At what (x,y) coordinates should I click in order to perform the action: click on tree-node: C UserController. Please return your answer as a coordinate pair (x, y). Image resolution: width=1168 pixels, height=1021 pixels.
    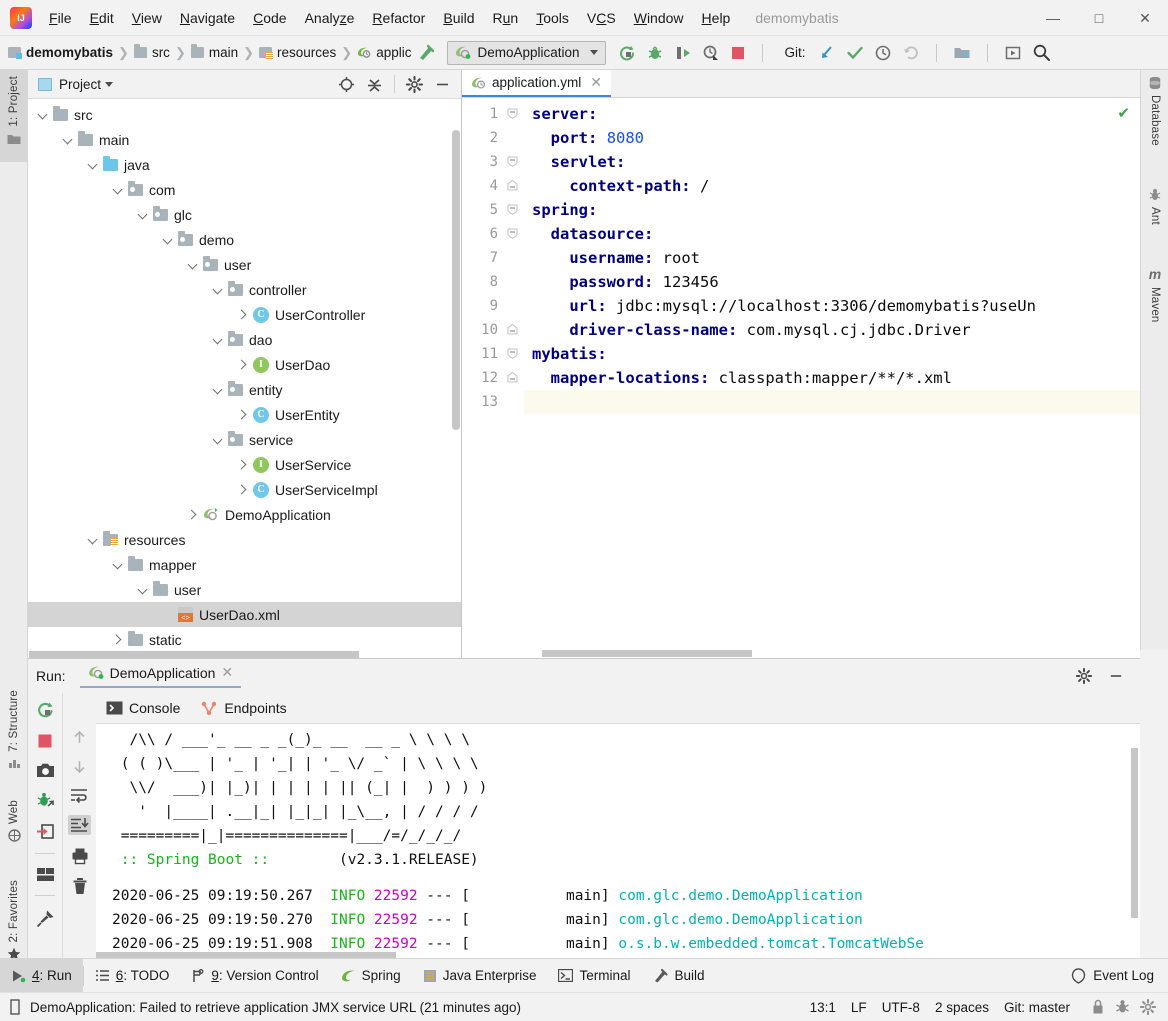
    Looking at the image, I should click on (244, 314).